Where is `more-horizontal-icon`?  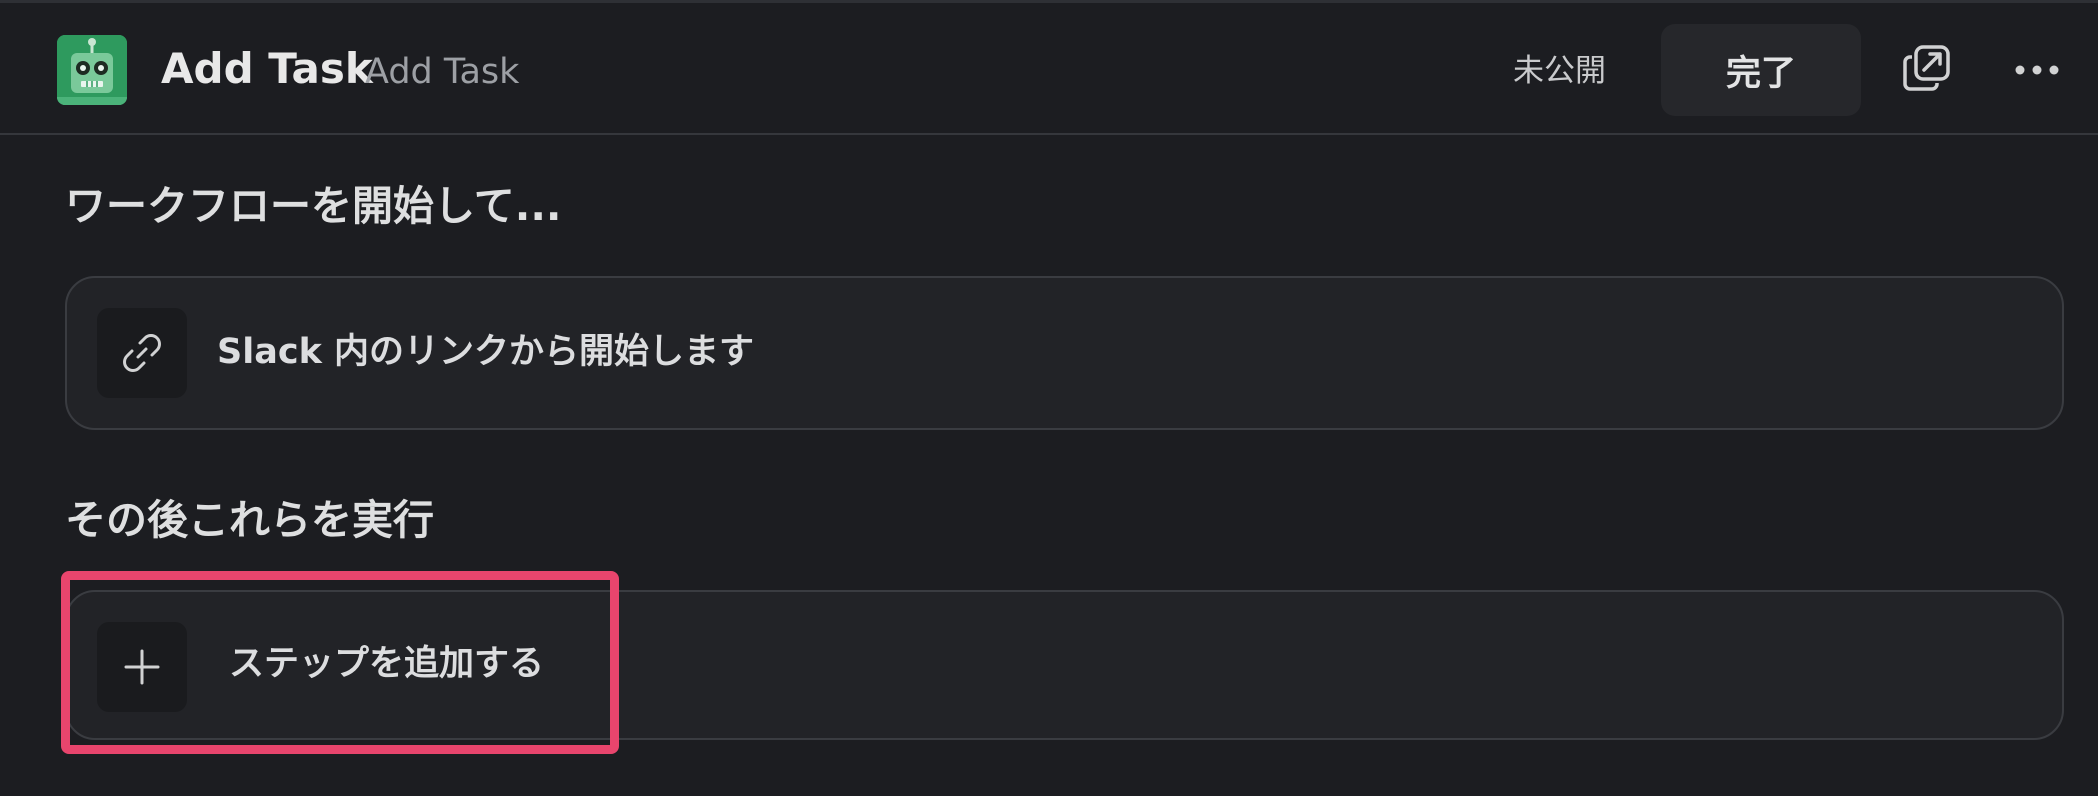
more-horizontal-icon is located at coordinates (2037, 70).